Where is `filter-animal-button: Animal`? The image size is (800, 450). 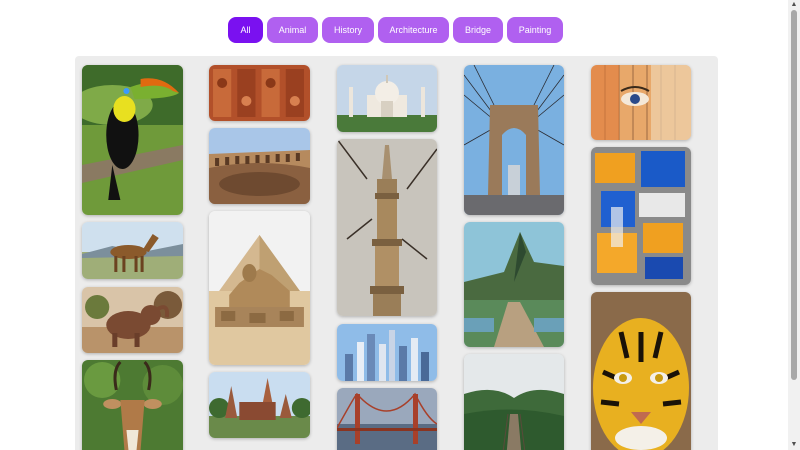 filter-animal-button: Animal is located at coordinates (292, 30).